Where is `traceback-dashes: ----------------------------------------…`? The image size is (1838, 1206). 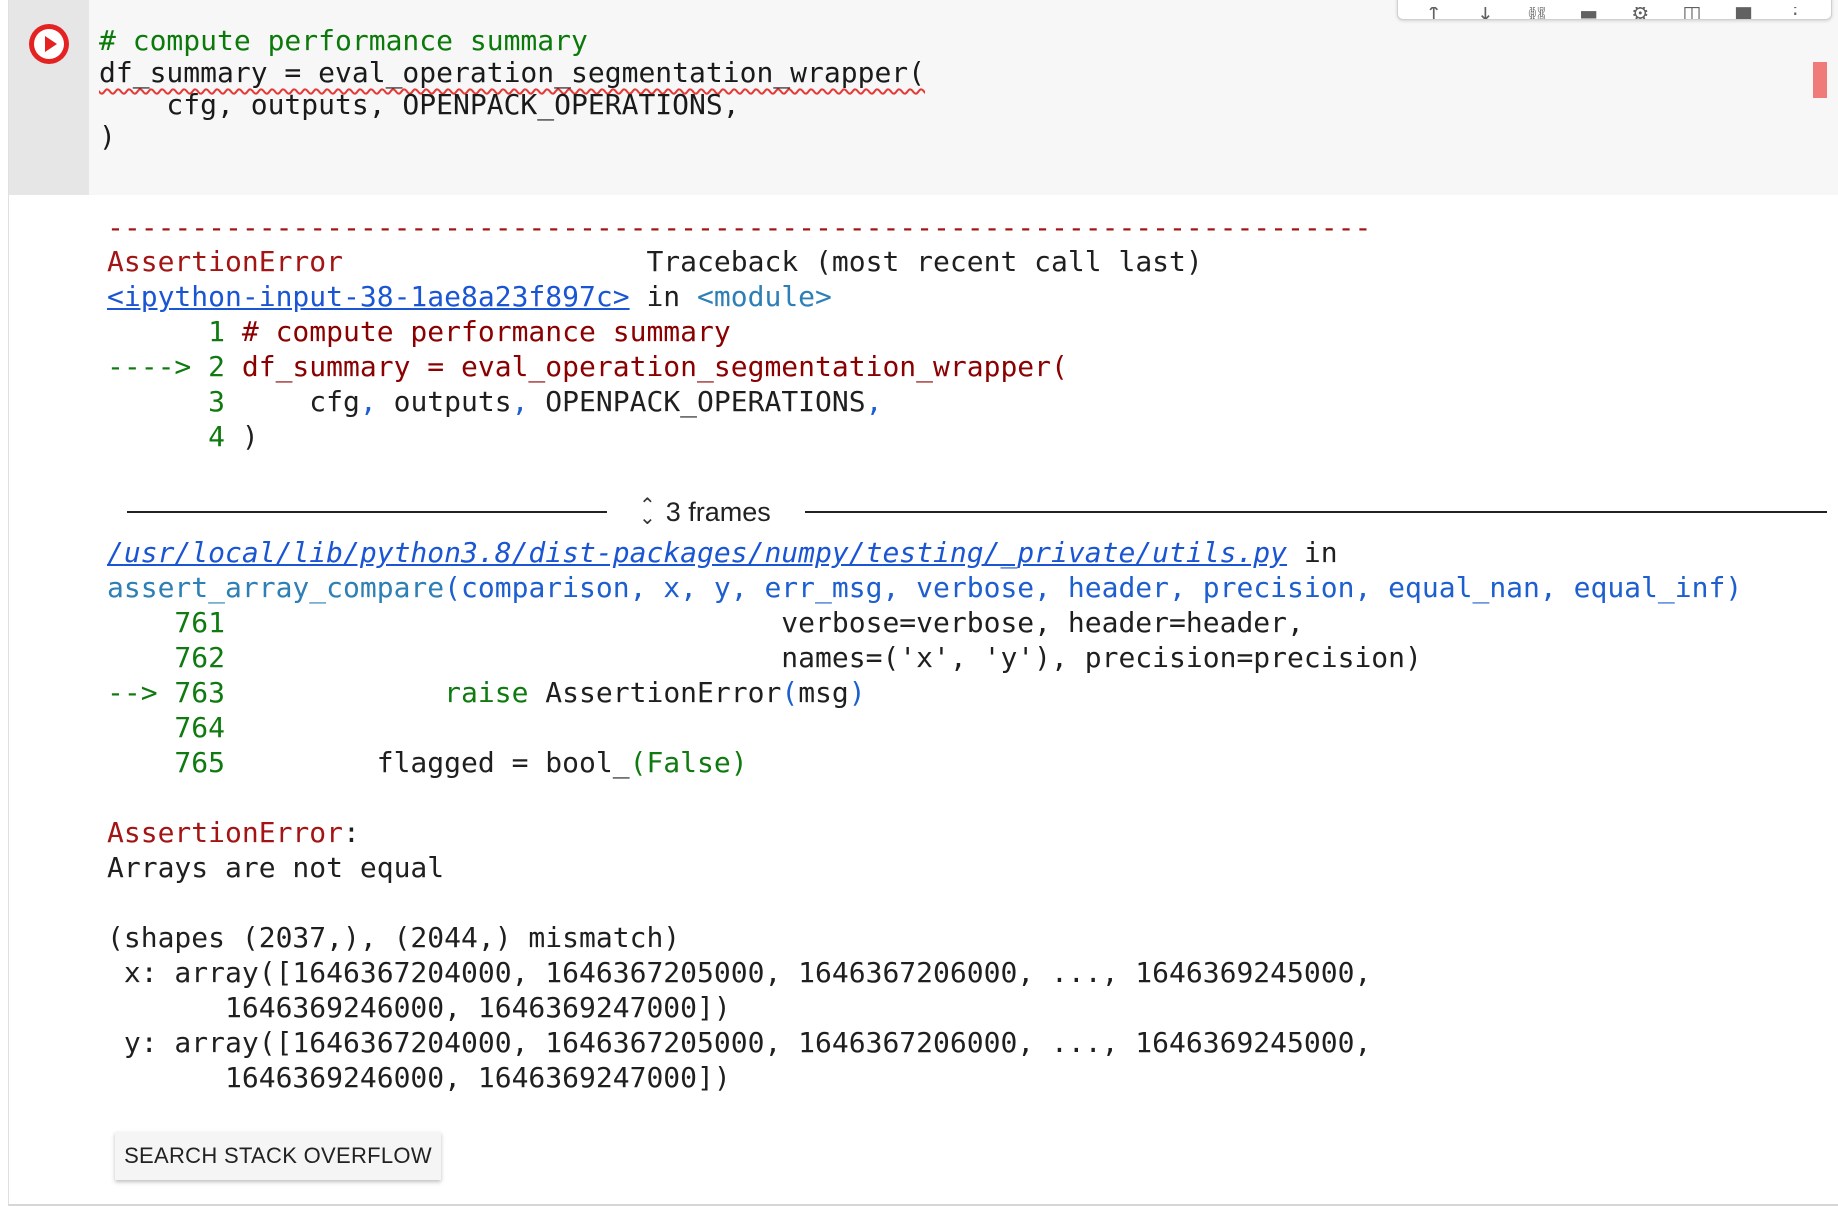
traceback-dashes: ----------------------------------------… is located at coordinates (739, 227).